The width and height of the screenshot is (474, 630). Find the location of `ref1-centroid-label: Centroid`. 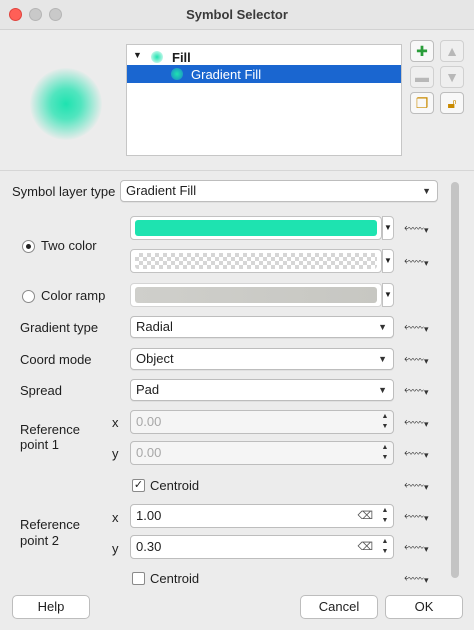

ref1-centroid-label: Centroid is located at coordinates (175, 485).